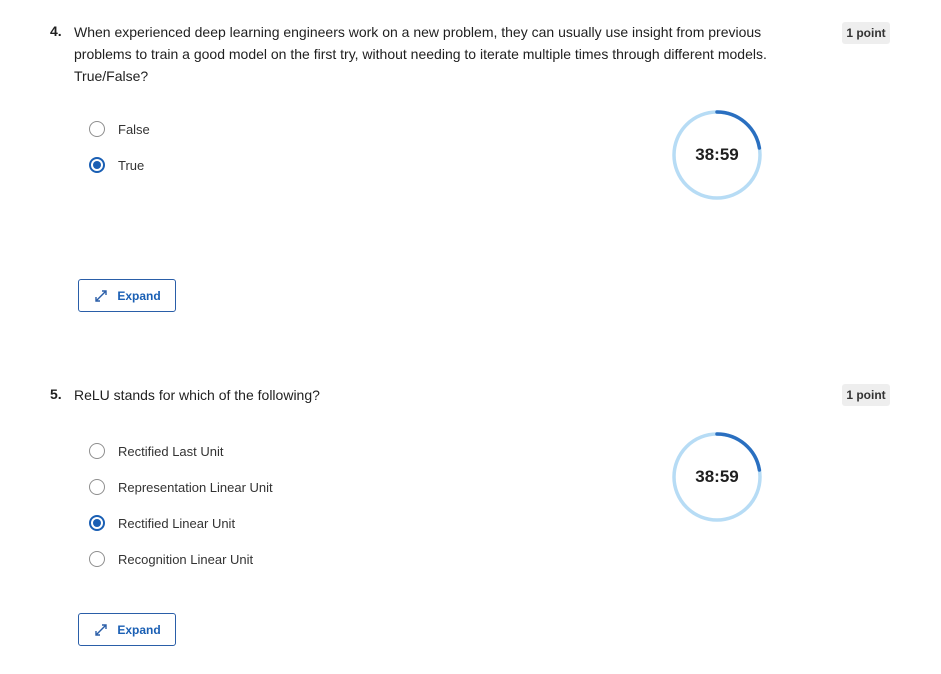 The width and height of the screenshot is (941, 674). What do you see at coordinates (195, 487) in the screenshot?
I see `option-label: Representation Linear Unit` at bounding box center [195, 487].